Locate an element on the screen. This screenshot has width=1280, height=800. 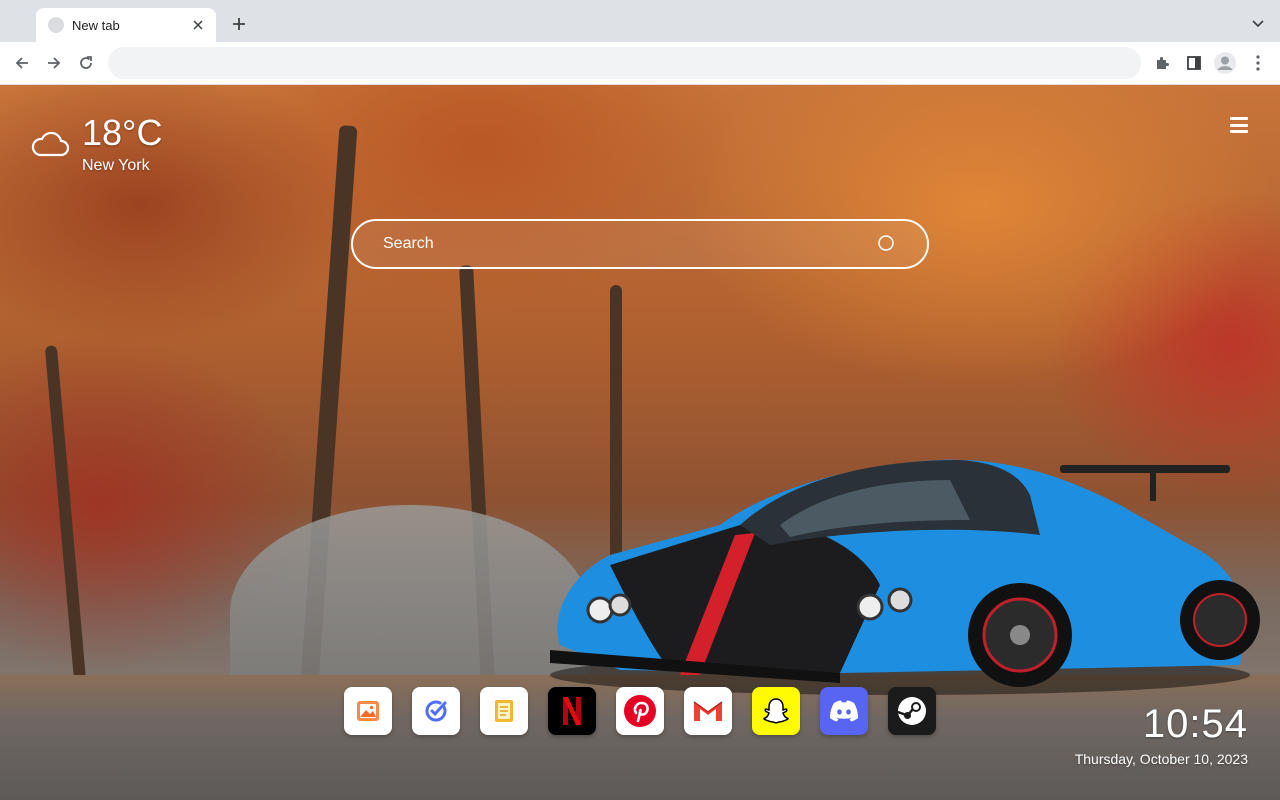
browser-toolbar is located at coordinates (640, 63).